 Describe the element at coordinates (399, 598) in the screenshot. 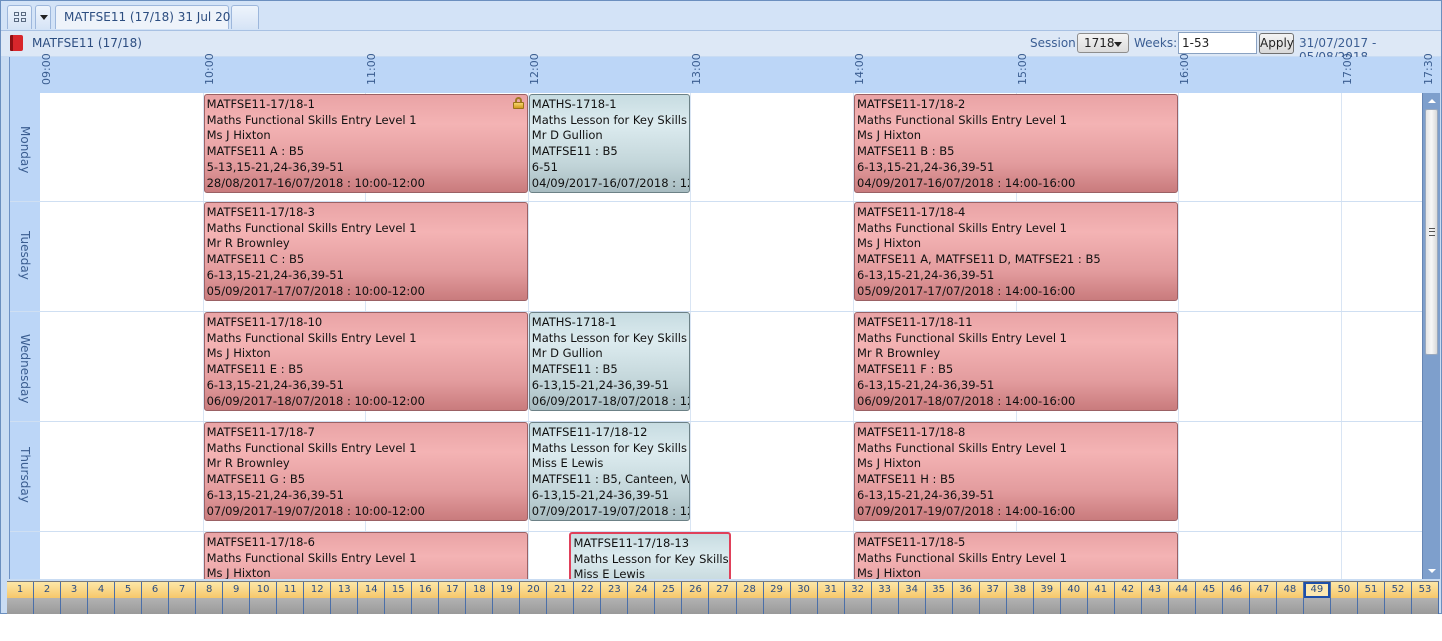

I see `week-15: 15` at that location.